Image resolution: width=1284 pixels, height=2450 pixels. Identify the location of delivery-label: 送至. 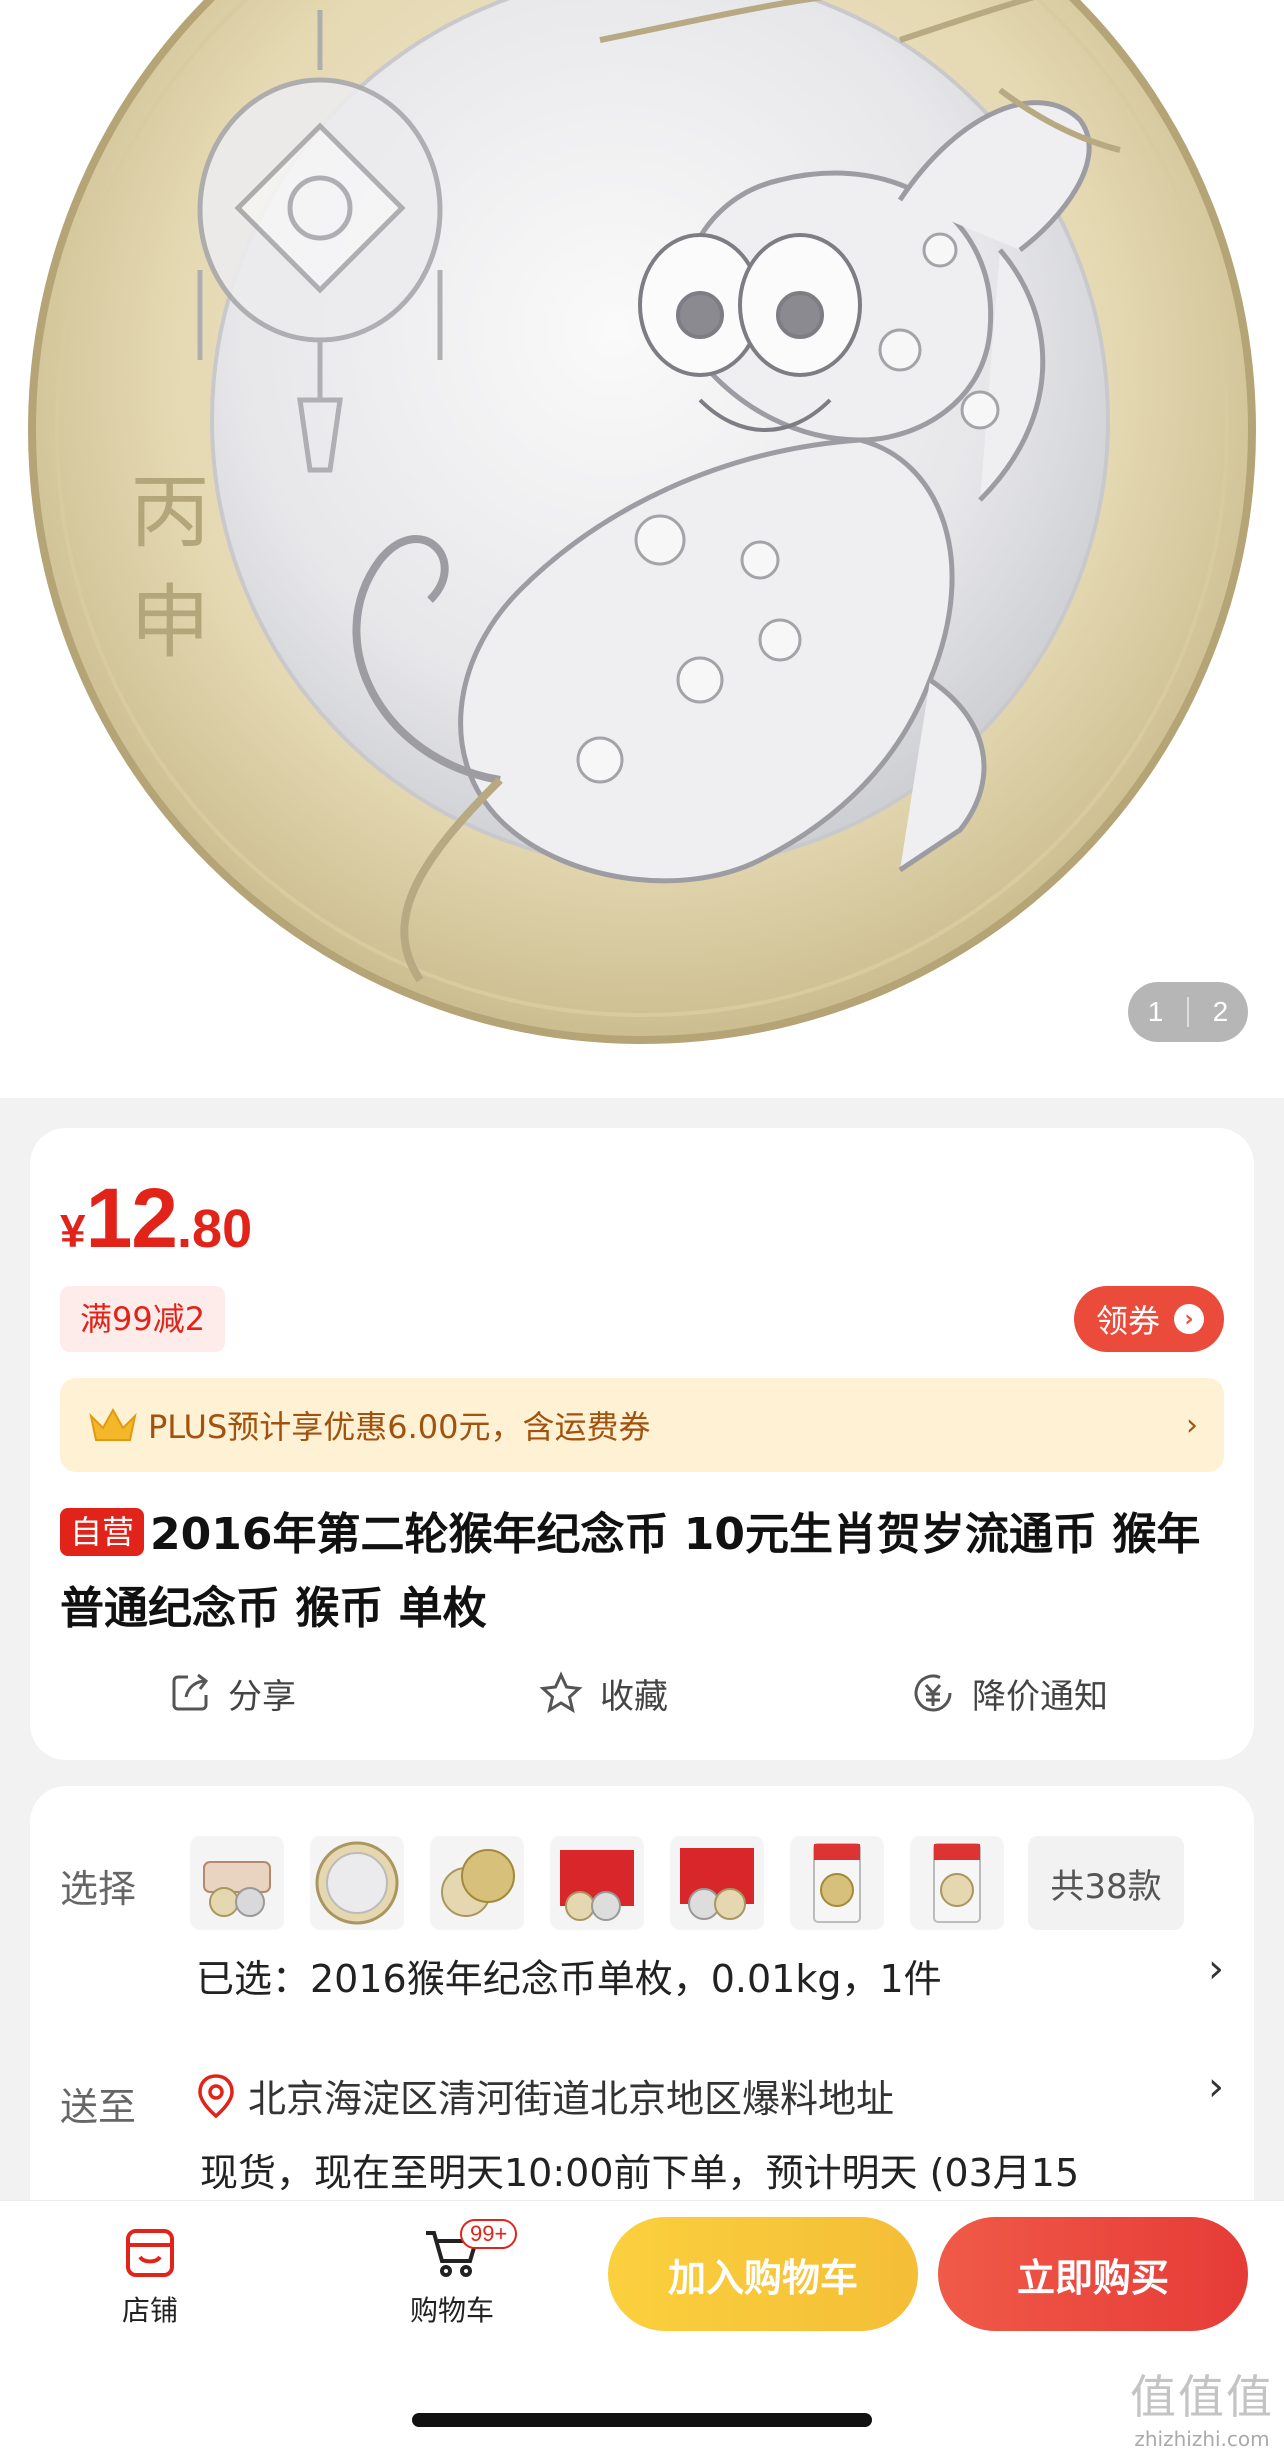
(98, 2107).